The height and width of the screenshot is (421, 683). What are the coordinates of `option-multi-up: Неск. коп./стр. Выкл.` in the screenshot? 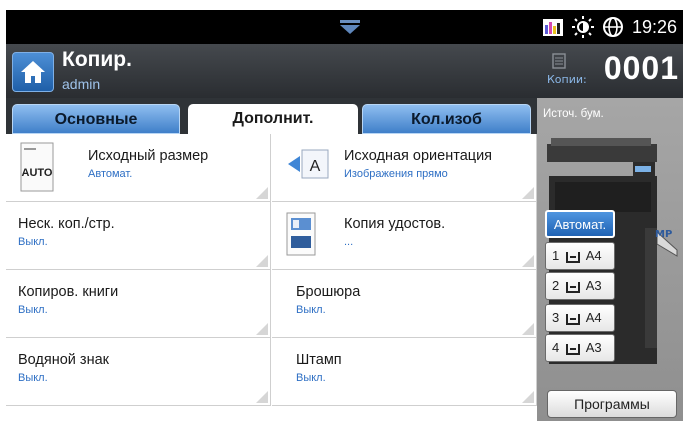 It's located at (138, 236).